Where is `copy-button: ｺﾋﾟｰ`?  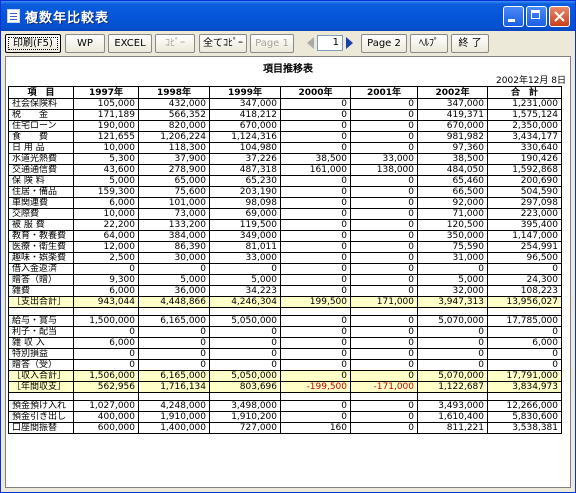 copy-button: ｺﾋﾟｰ is located at coordinates (175, 43).